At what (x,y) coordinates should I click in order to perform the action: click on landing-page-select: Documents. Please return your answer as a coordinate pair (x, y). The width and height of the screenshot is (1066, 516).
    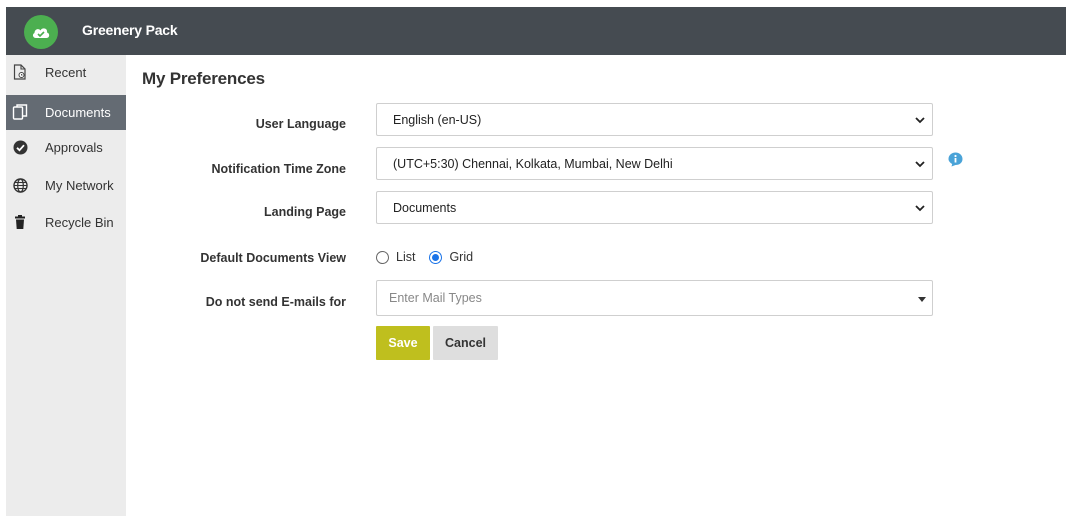
    Looking at the image, I should click on (654, 207).